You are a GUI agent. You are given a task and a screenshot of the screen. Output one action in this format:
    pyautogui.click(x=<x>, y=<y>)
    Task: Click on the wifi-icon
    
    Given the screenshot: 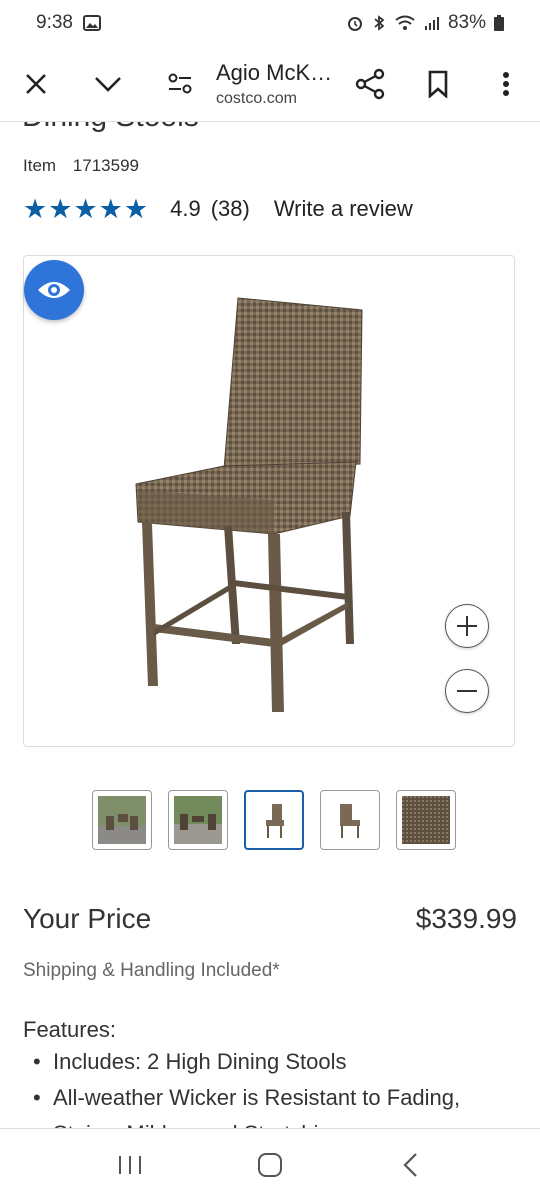 What is the action you would take?
    pyautogui.click(x=405, y=22)
    